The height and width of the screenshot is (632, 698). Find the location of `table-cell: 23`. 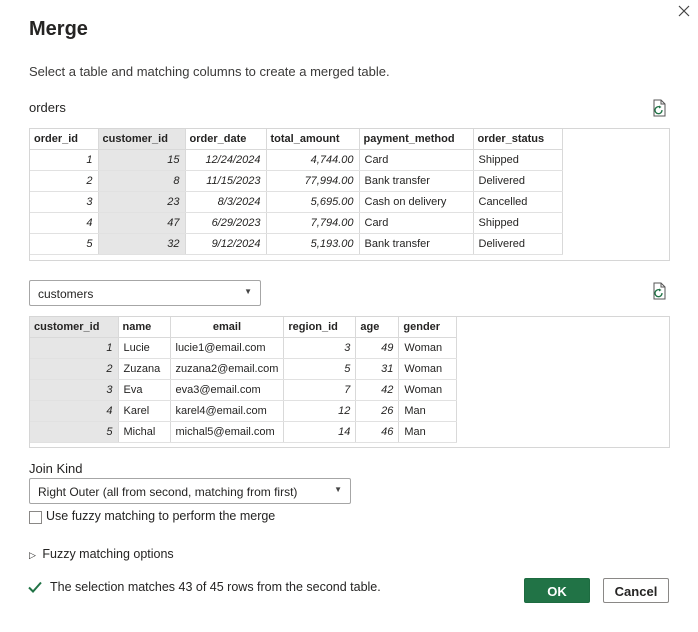

table-cell: 23 is located at coordinates (142, 202).